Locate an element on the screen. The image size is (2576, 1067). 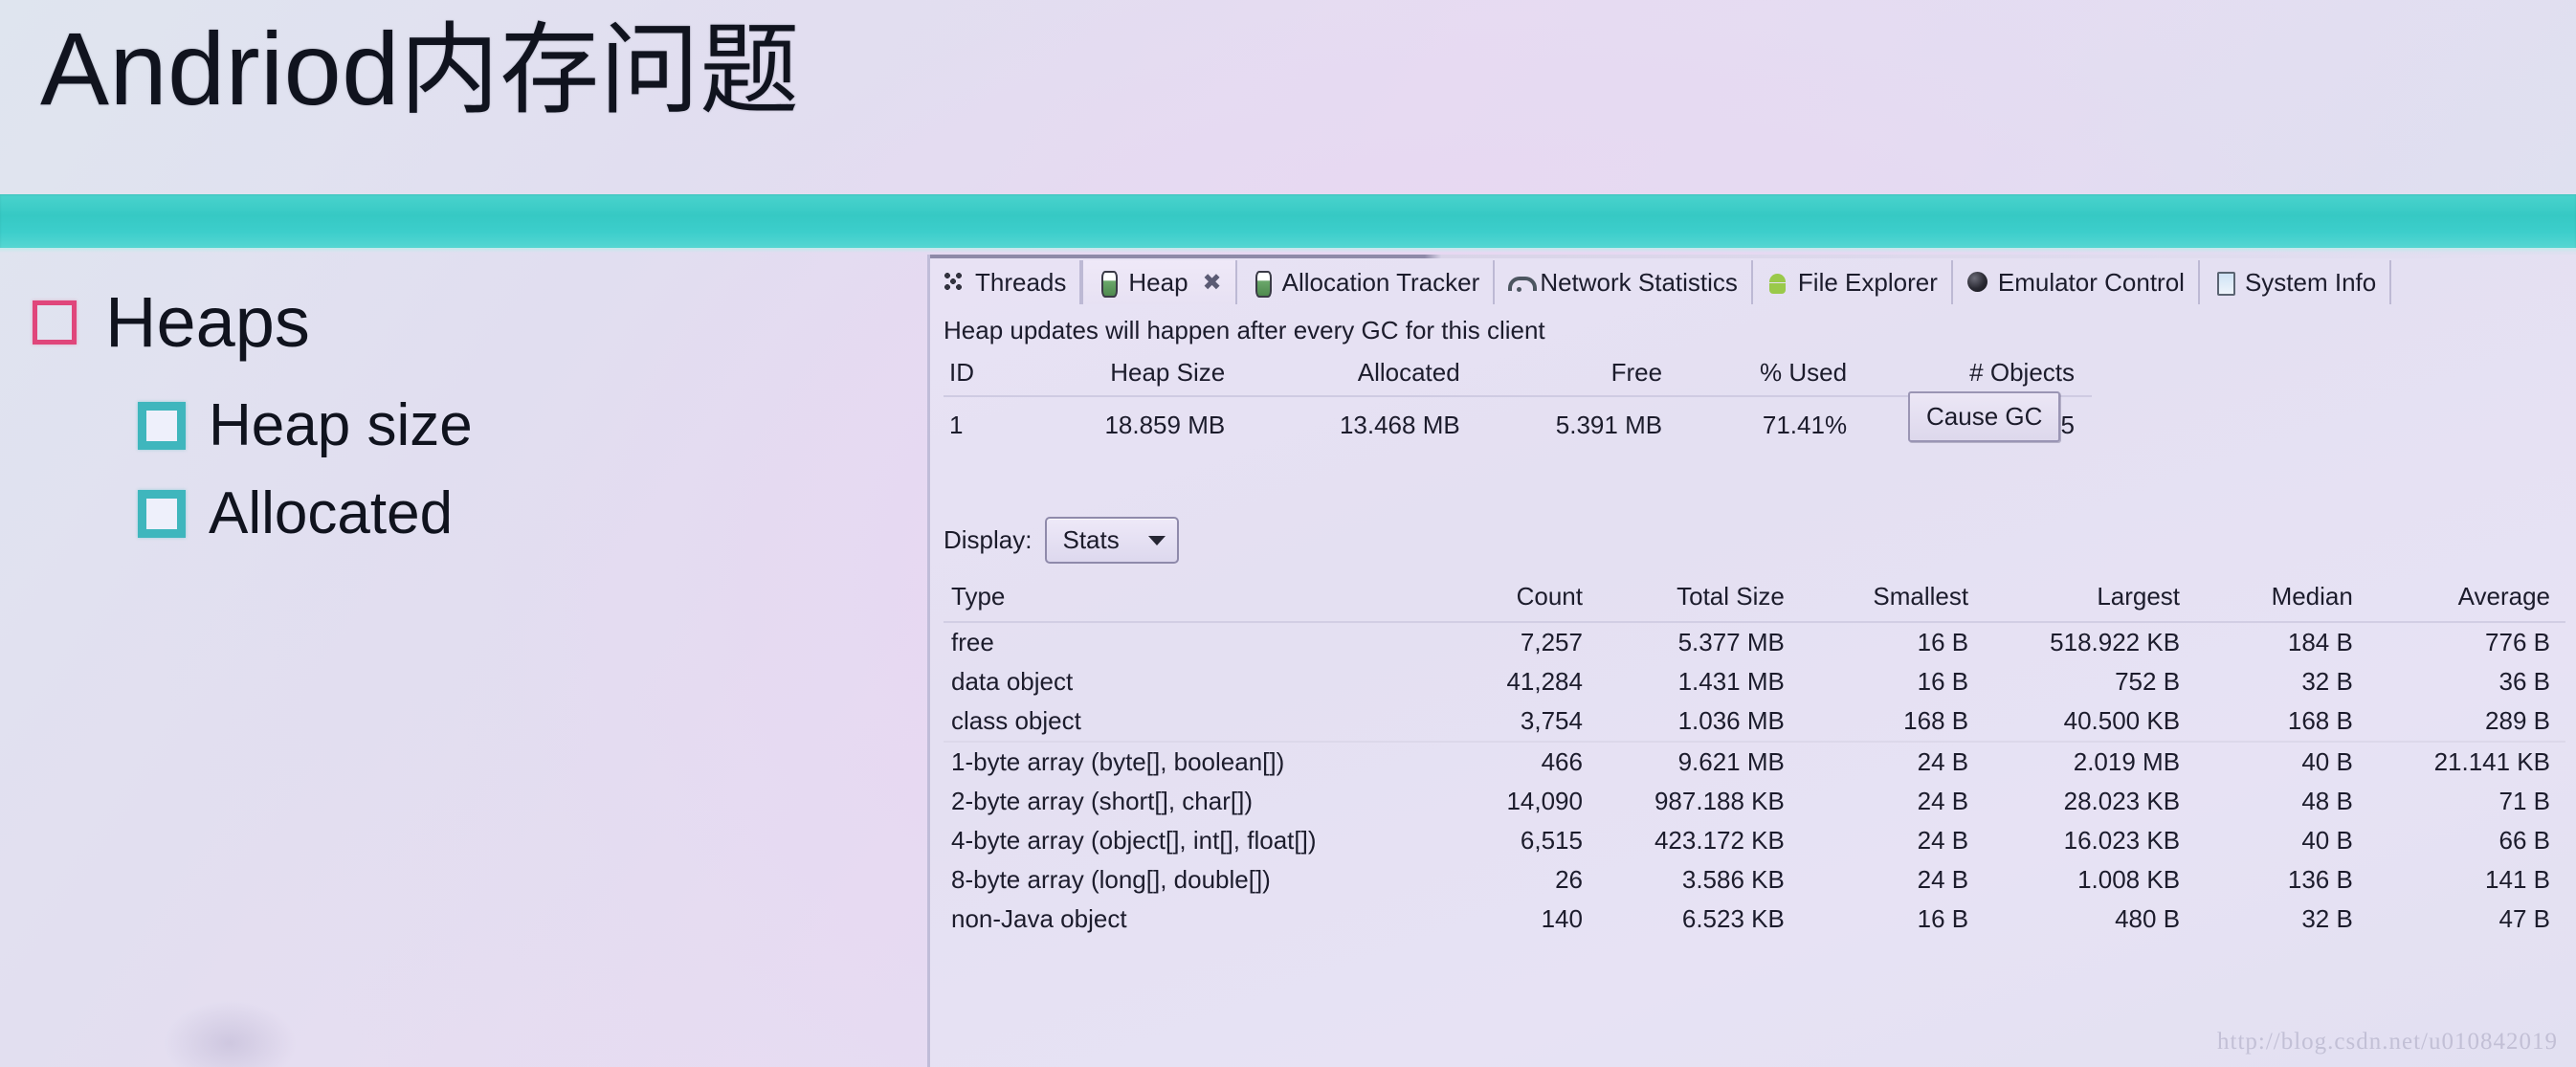
display-control-row: Display: Stats is located at coordinates (1061, 540).